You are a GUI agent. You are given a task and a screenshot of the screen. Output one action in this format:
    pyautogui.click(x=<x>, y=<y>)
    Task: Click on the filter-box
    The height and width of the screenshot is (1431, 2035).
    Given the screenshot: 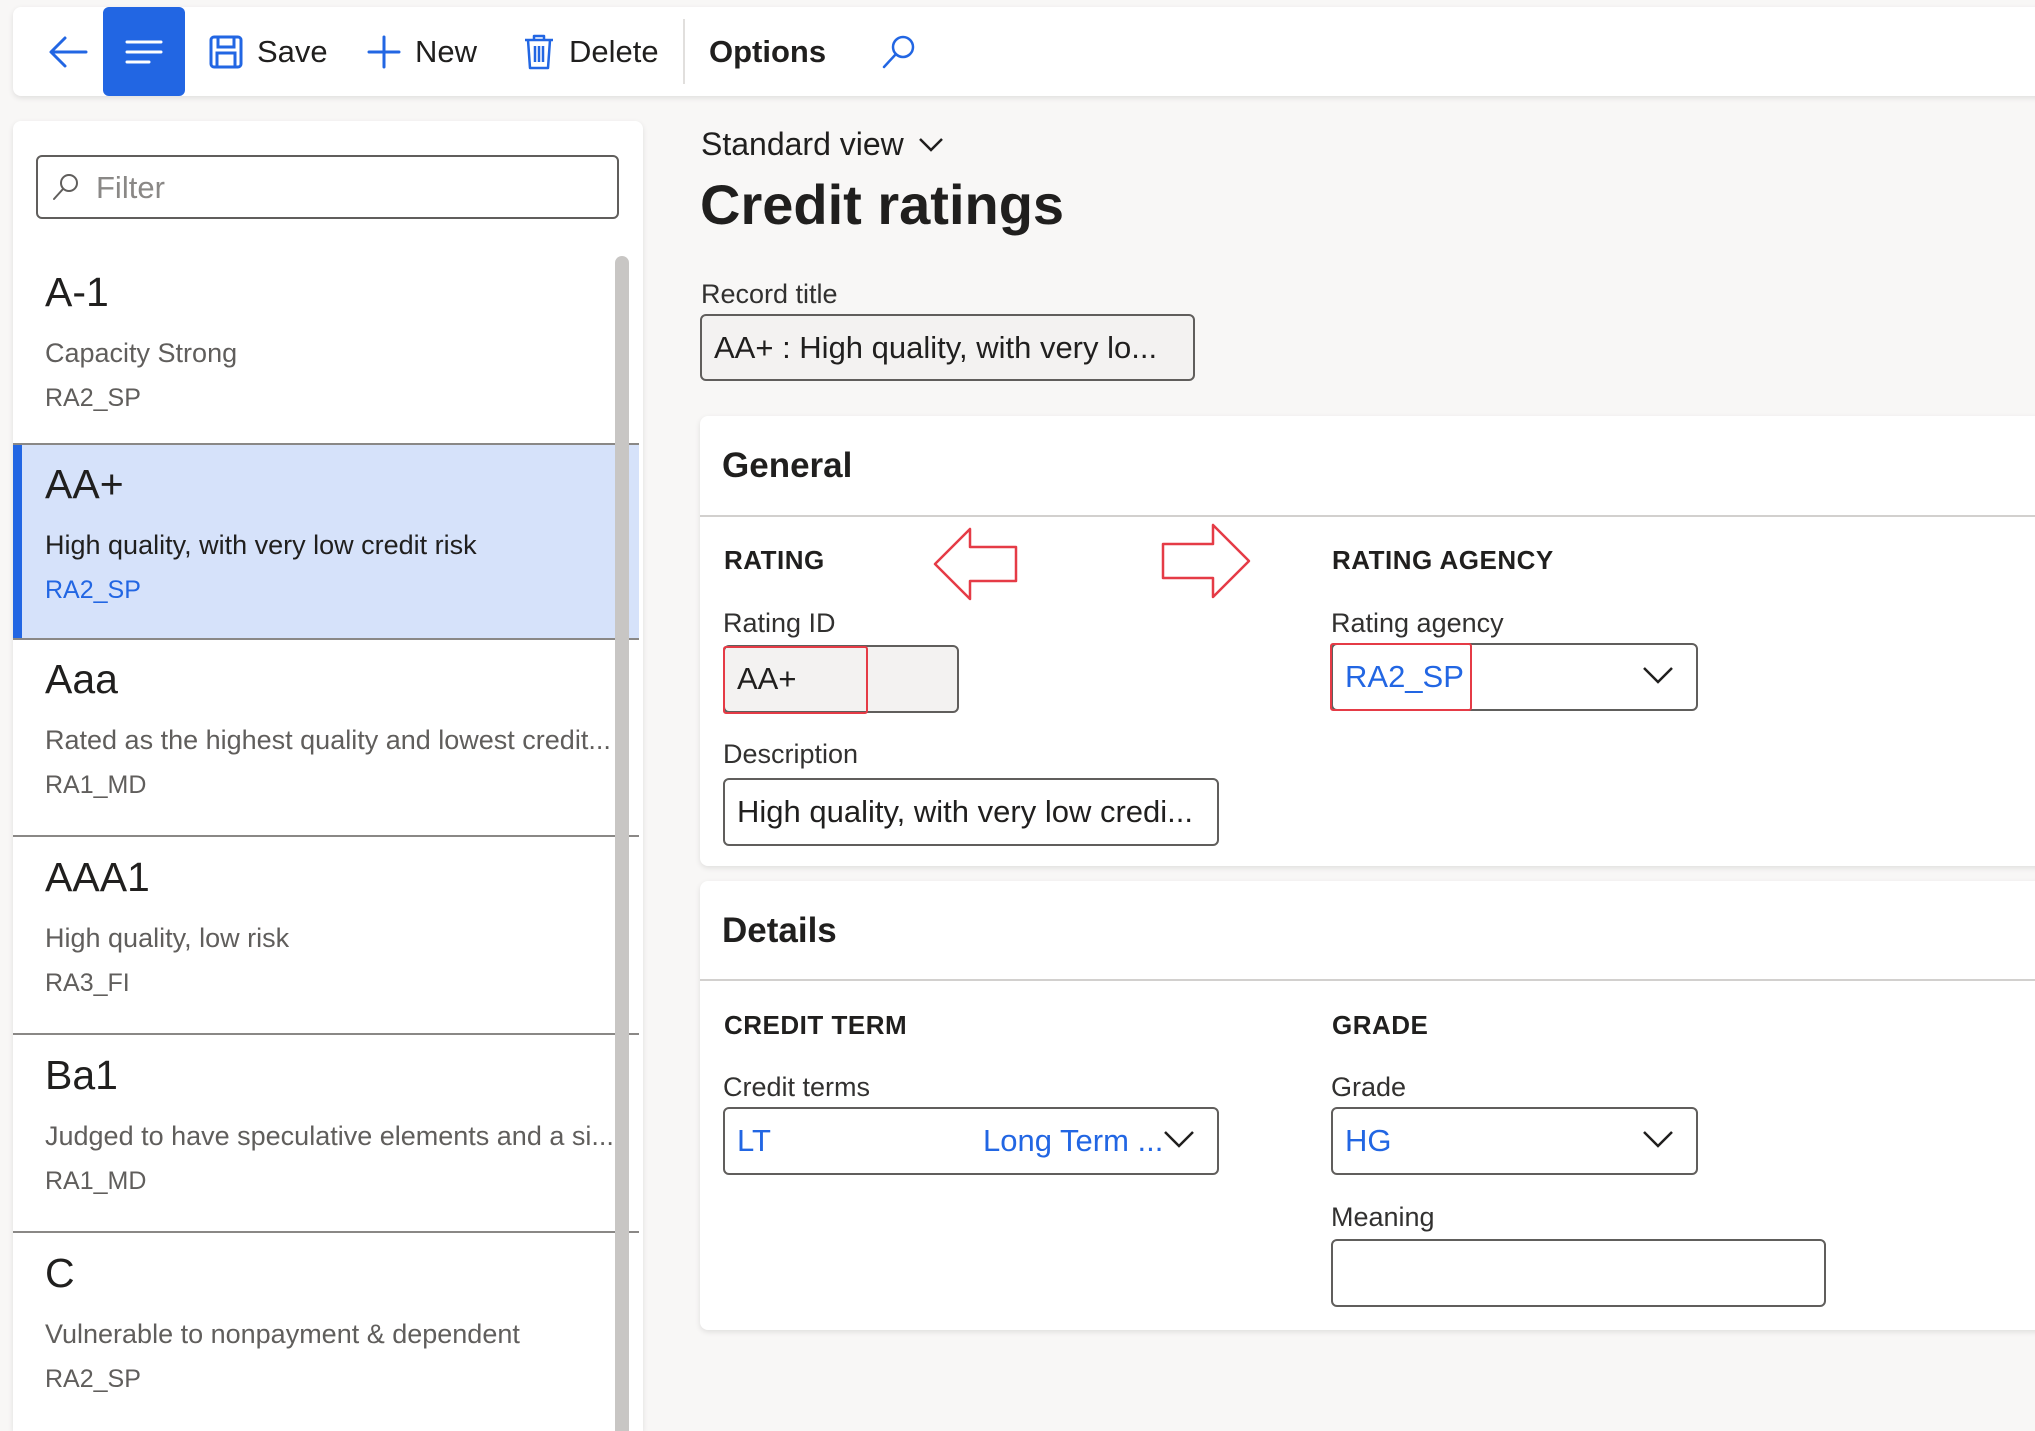 What is the action you would take?
    pyautogui.click(x=327, y=187)
    